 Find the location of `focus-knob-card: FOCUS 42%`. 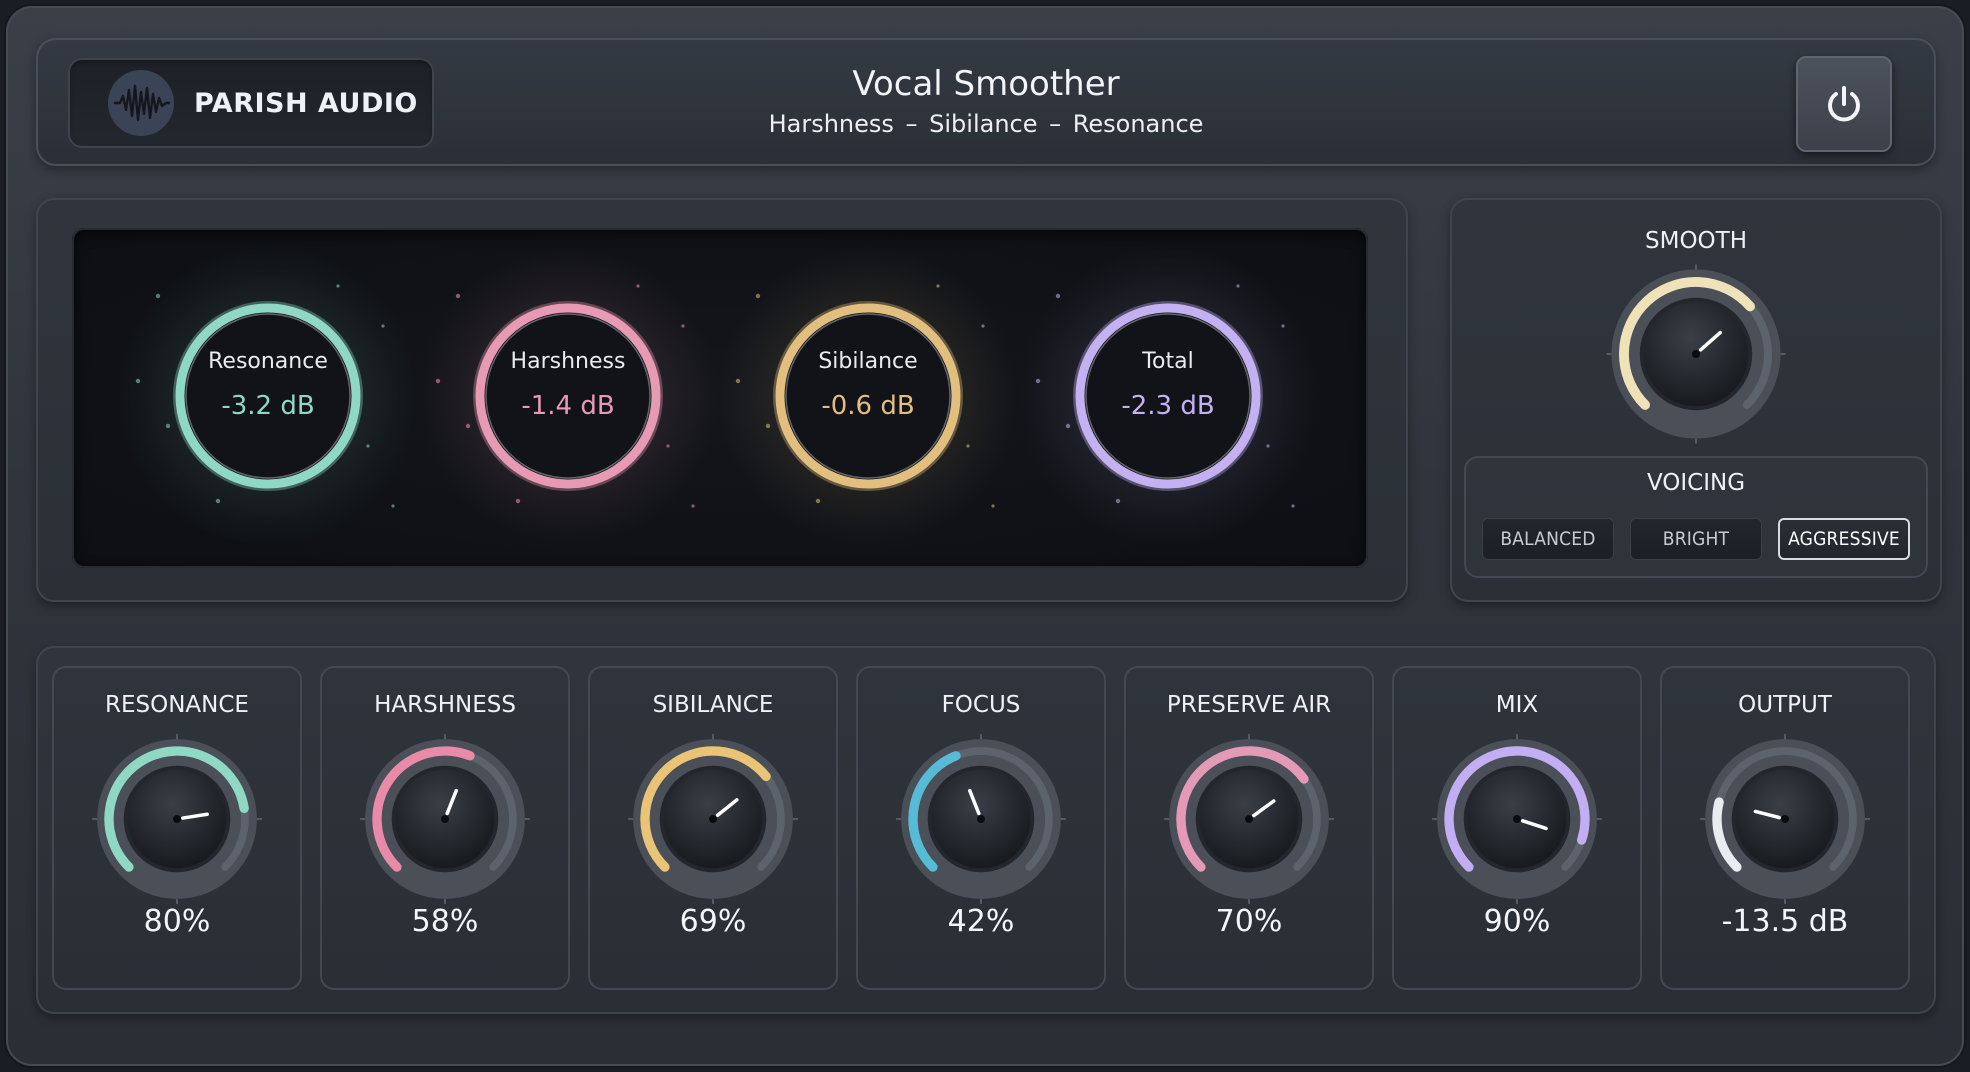

focus-knob-card: FOCUS 42% is located at coordinates (981, 828).